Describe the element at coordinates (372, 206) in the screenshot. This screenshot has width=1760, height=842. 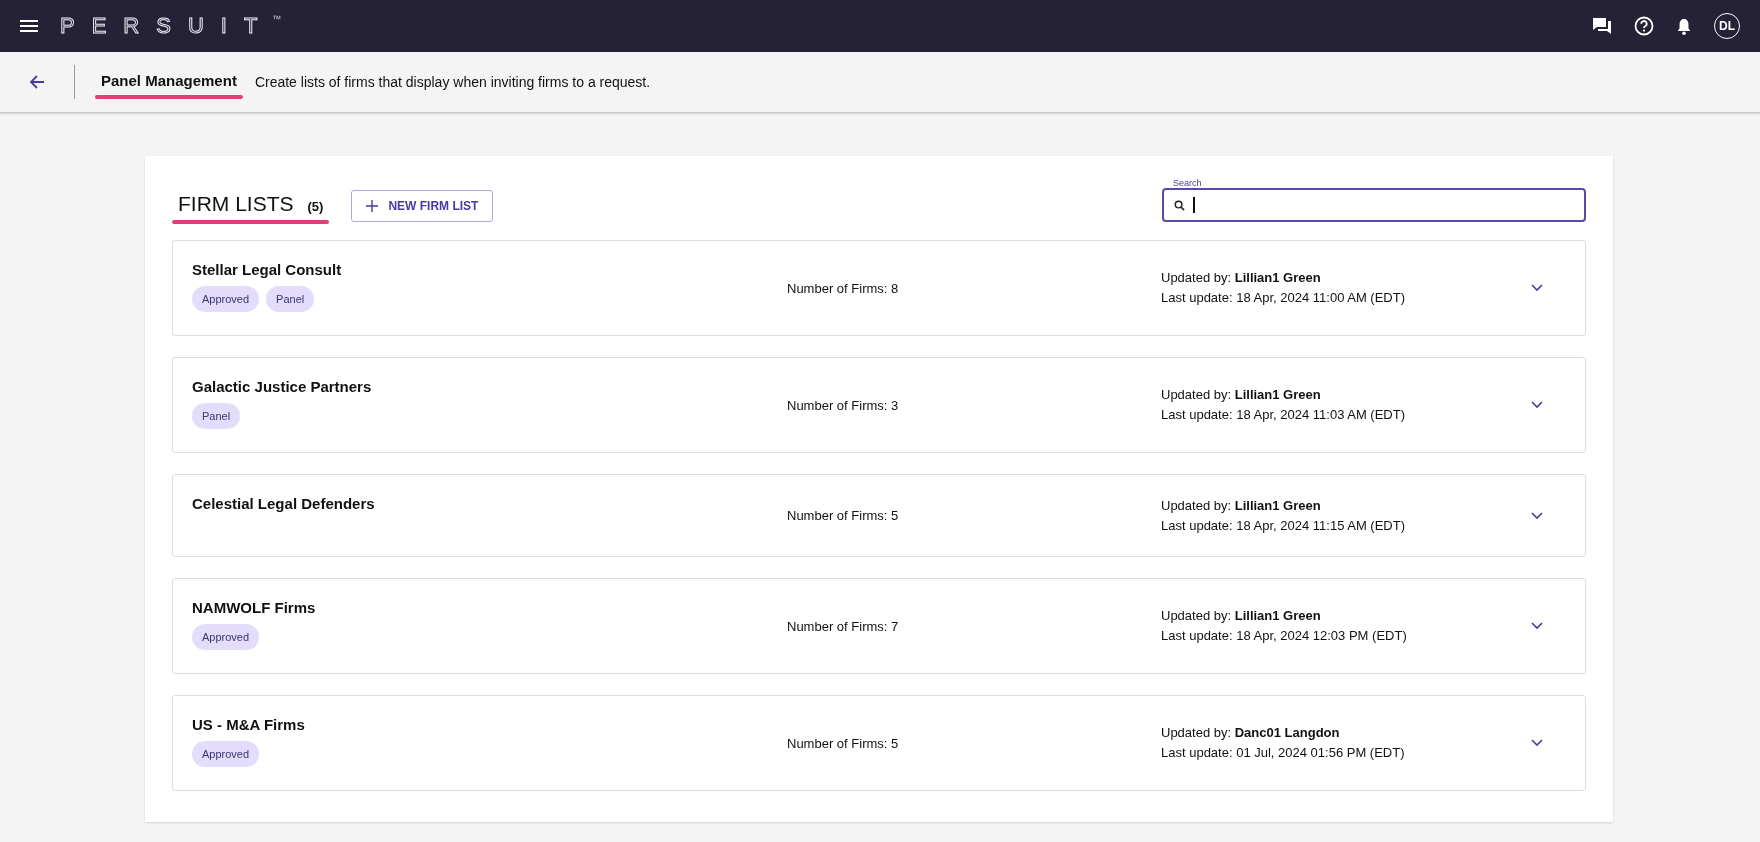
I see `plus-icon` at that location.